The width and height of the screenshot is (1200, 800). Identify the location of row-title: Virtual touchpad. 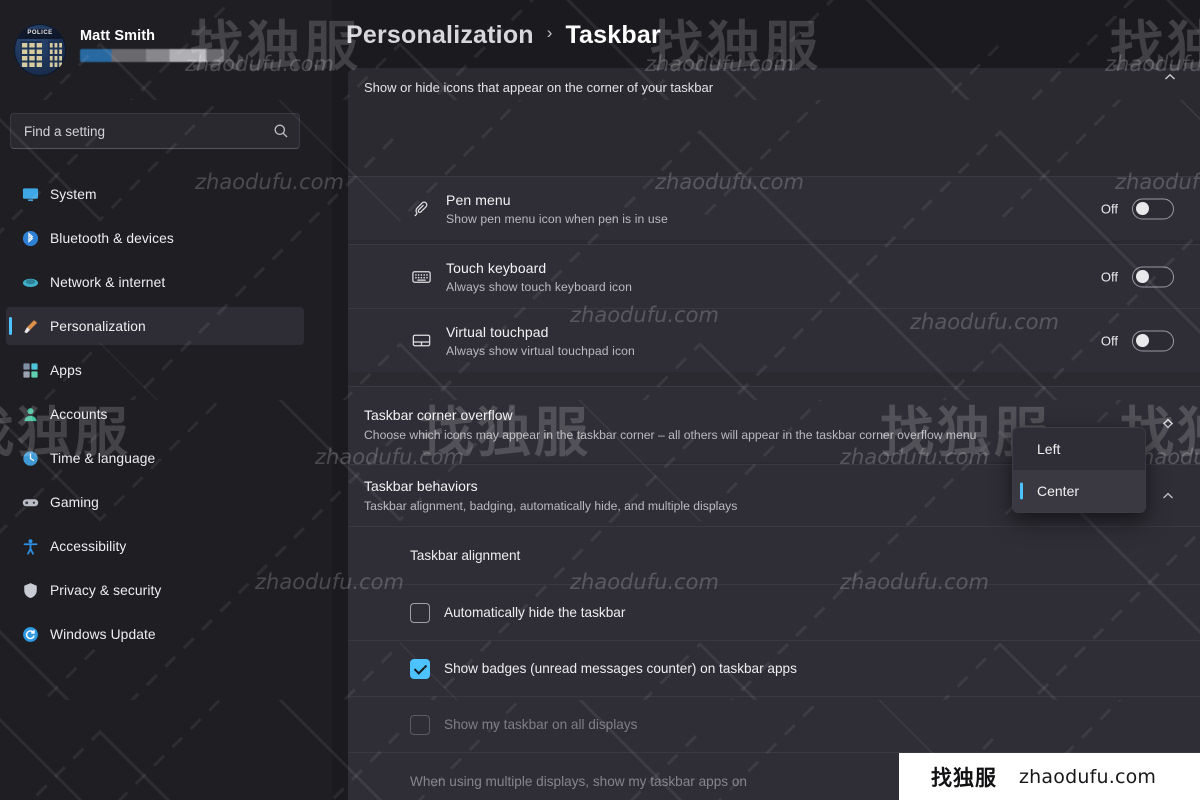
(497, 331).